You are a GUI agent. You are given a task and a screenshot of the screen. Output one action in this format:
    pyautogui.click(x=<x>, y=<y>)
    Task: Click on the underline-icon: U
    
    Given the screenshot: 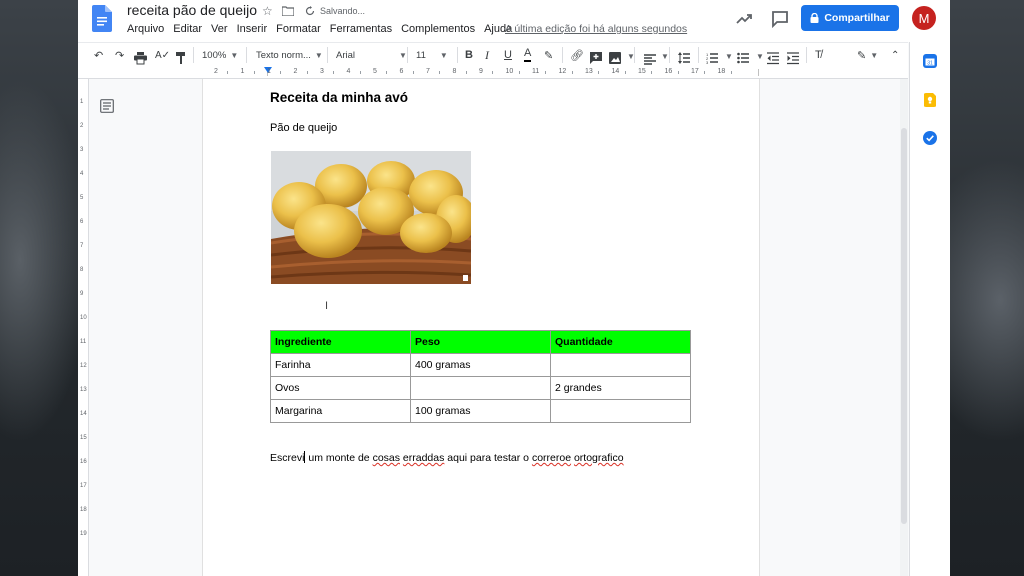 What is the action you would take?
    pyautogui.click(x=508, y=55)
    